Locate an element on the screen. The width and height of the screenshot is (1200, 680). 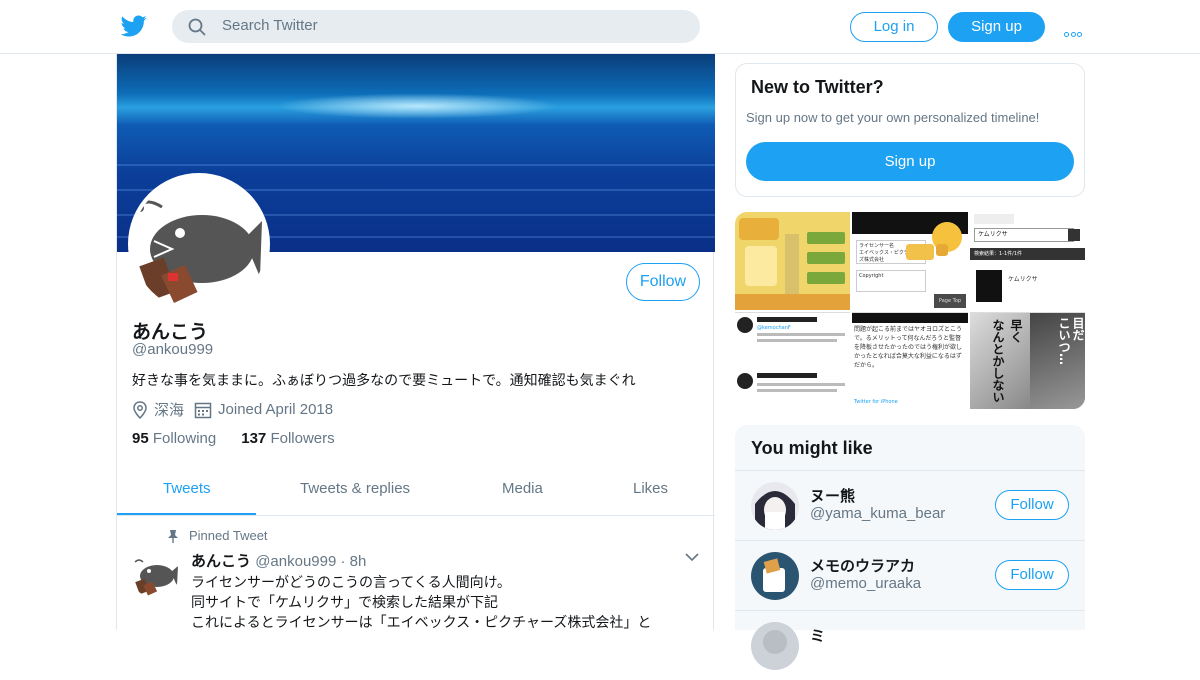
tweet-author-handle: @ankou999 is located at coordinates (295, 561).